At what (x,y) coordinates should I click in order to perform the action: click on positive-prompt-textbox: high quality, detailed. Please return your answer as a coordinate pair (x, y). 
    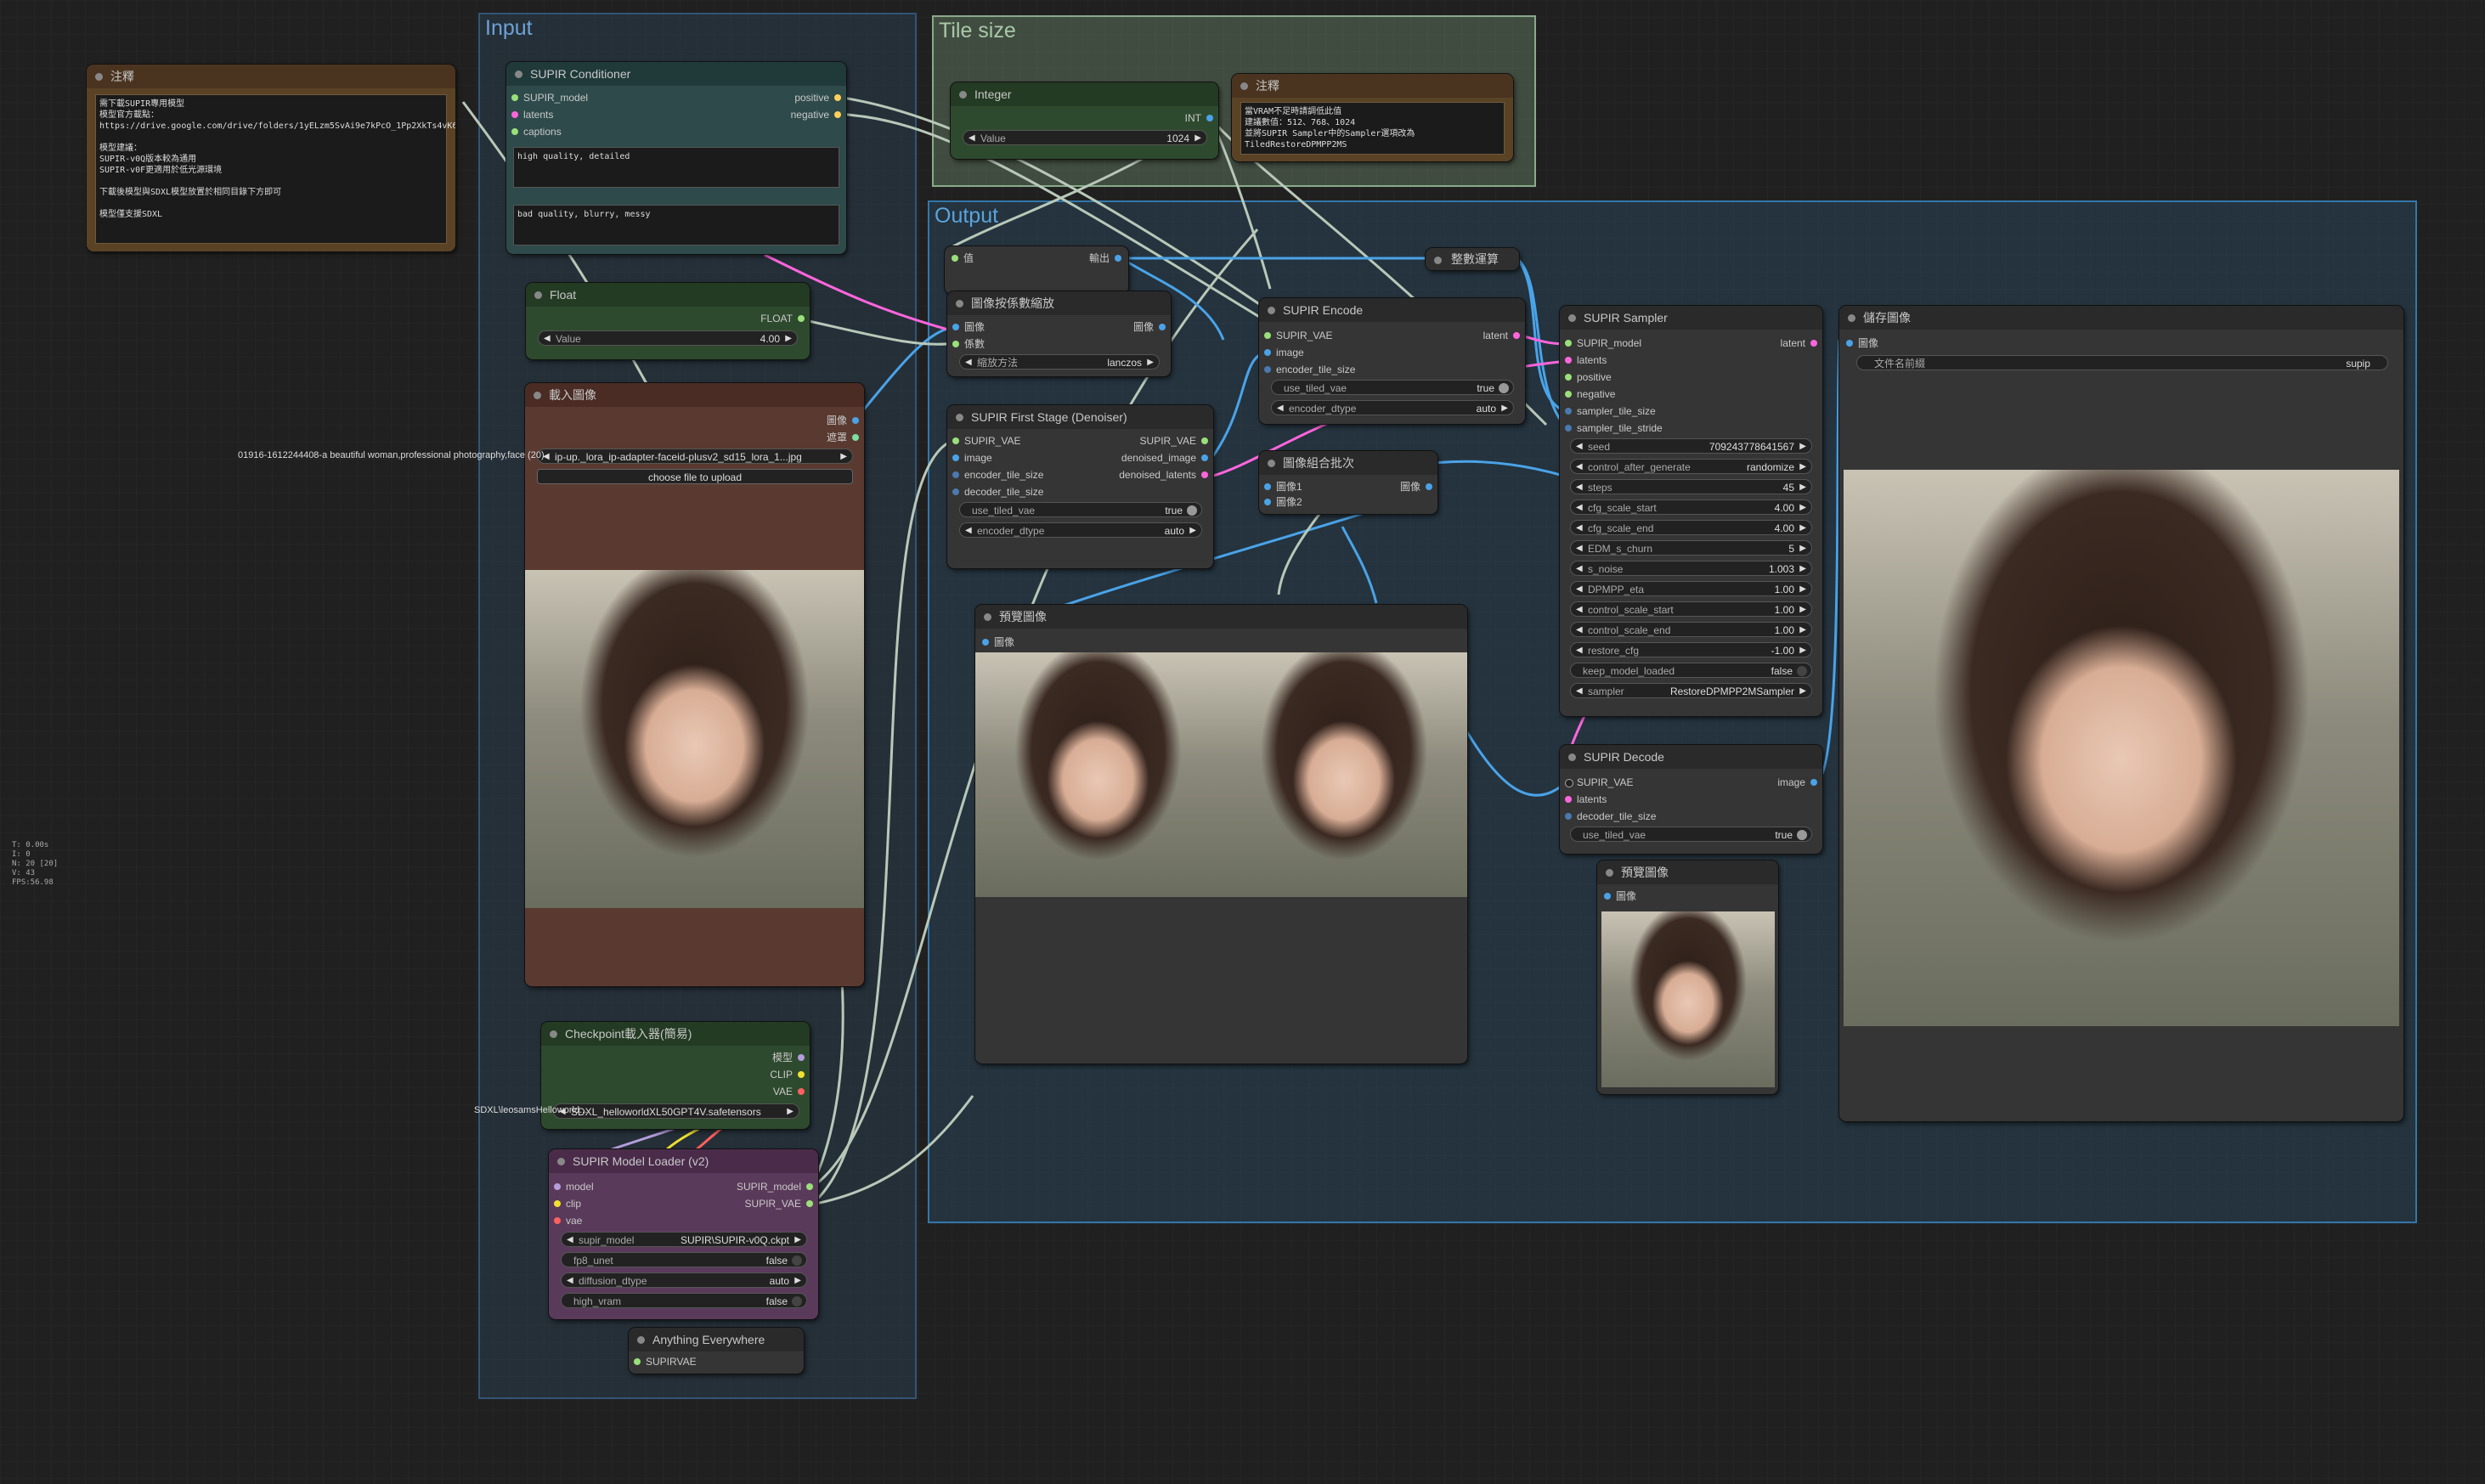
    Looking at the image, I should click on (676, 167).